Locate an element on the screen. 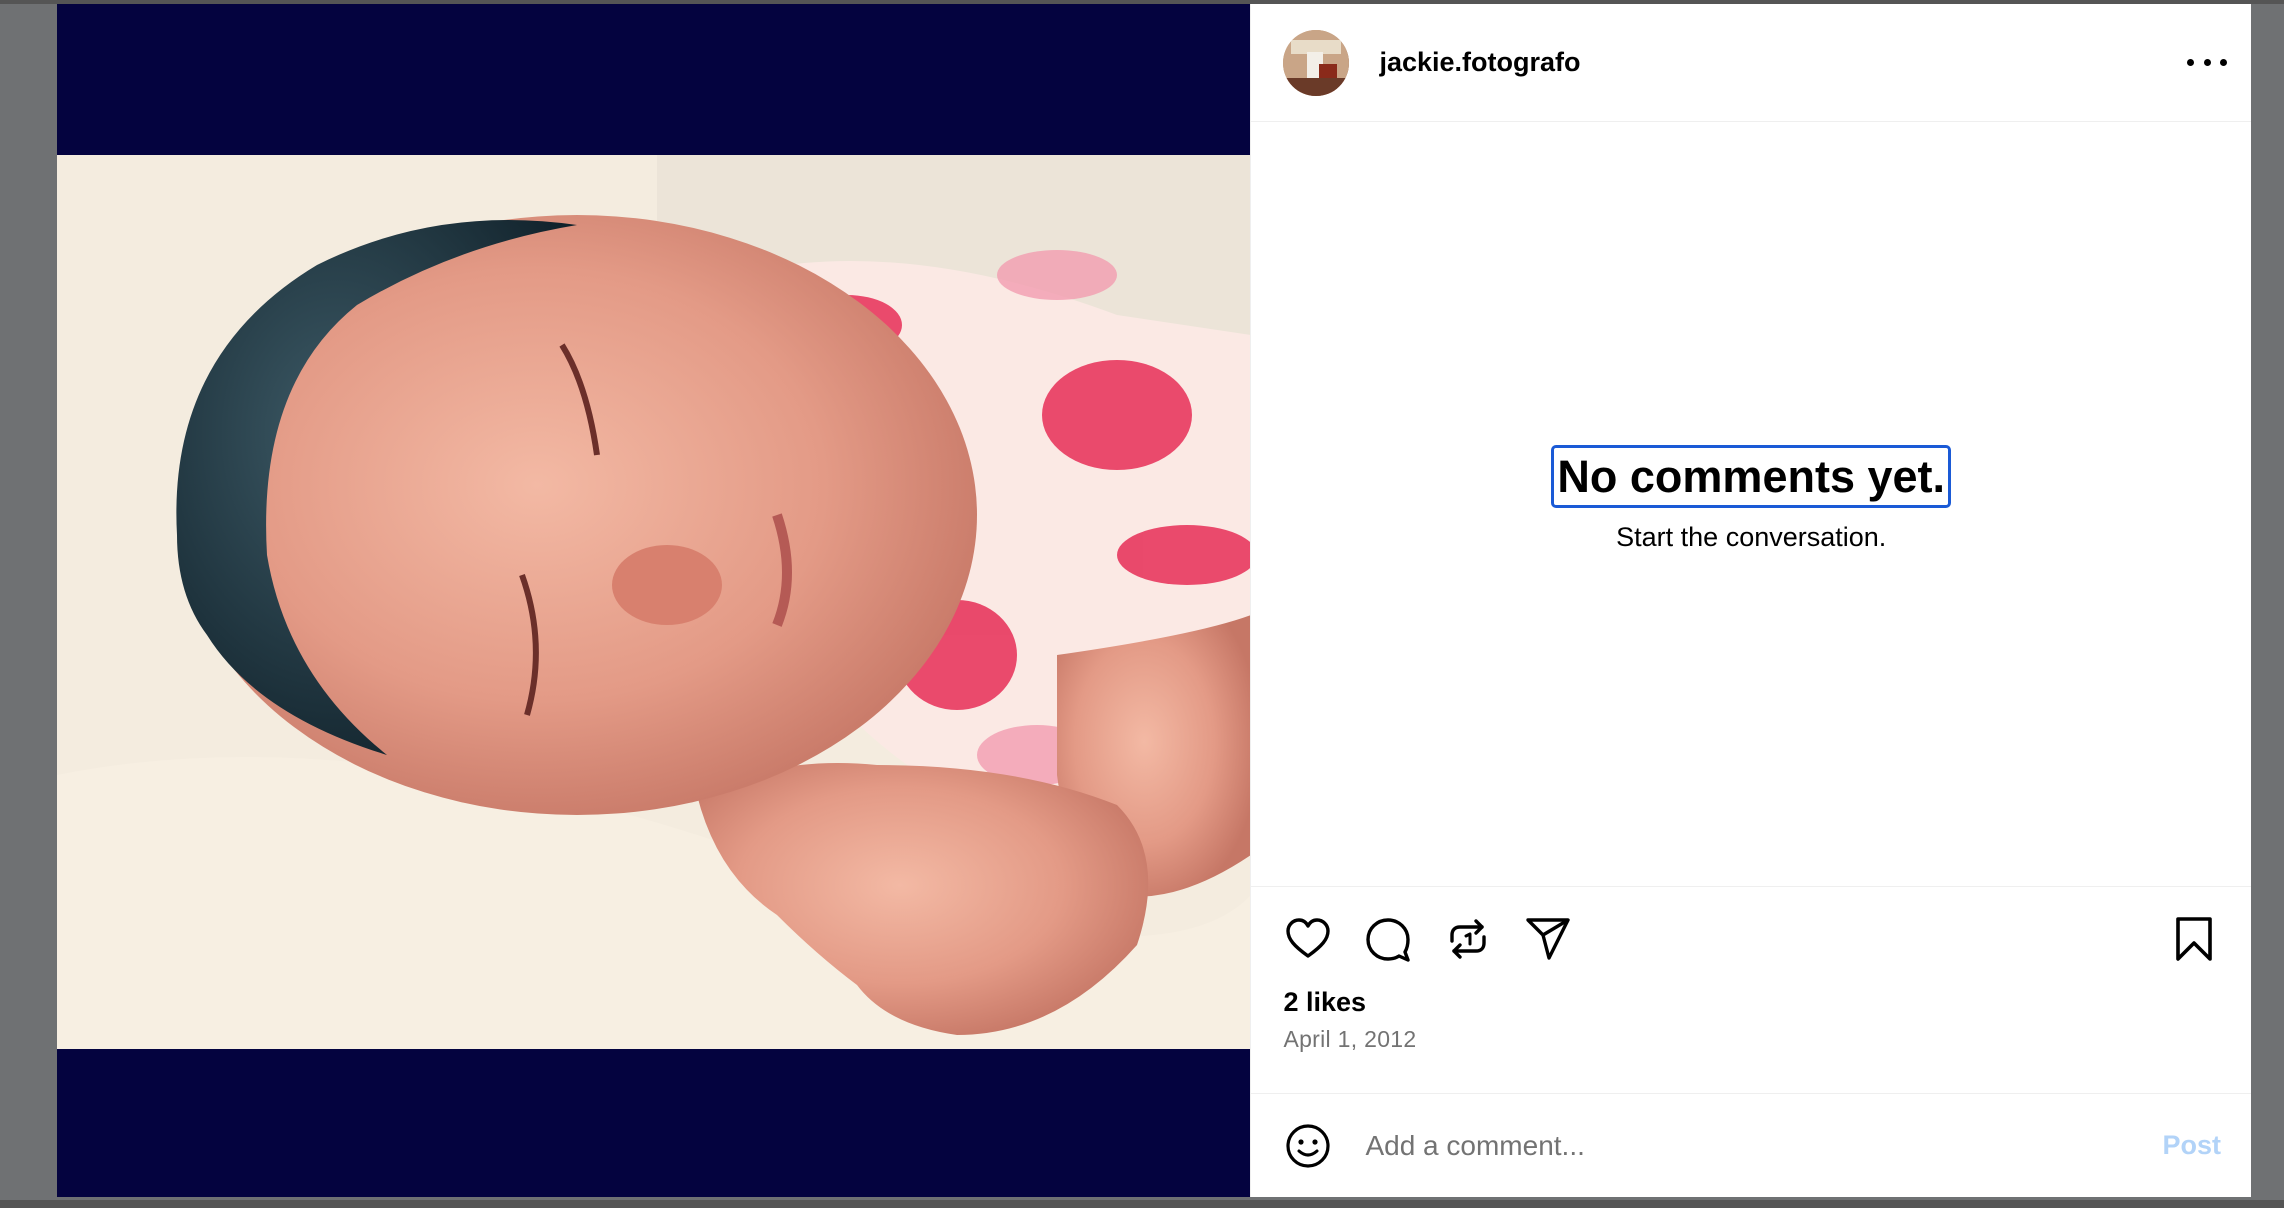 This screenshot has height=1208, width=2284. post-actions: 2 likes April 1, 2012 is located at coordinates (1751, 990).